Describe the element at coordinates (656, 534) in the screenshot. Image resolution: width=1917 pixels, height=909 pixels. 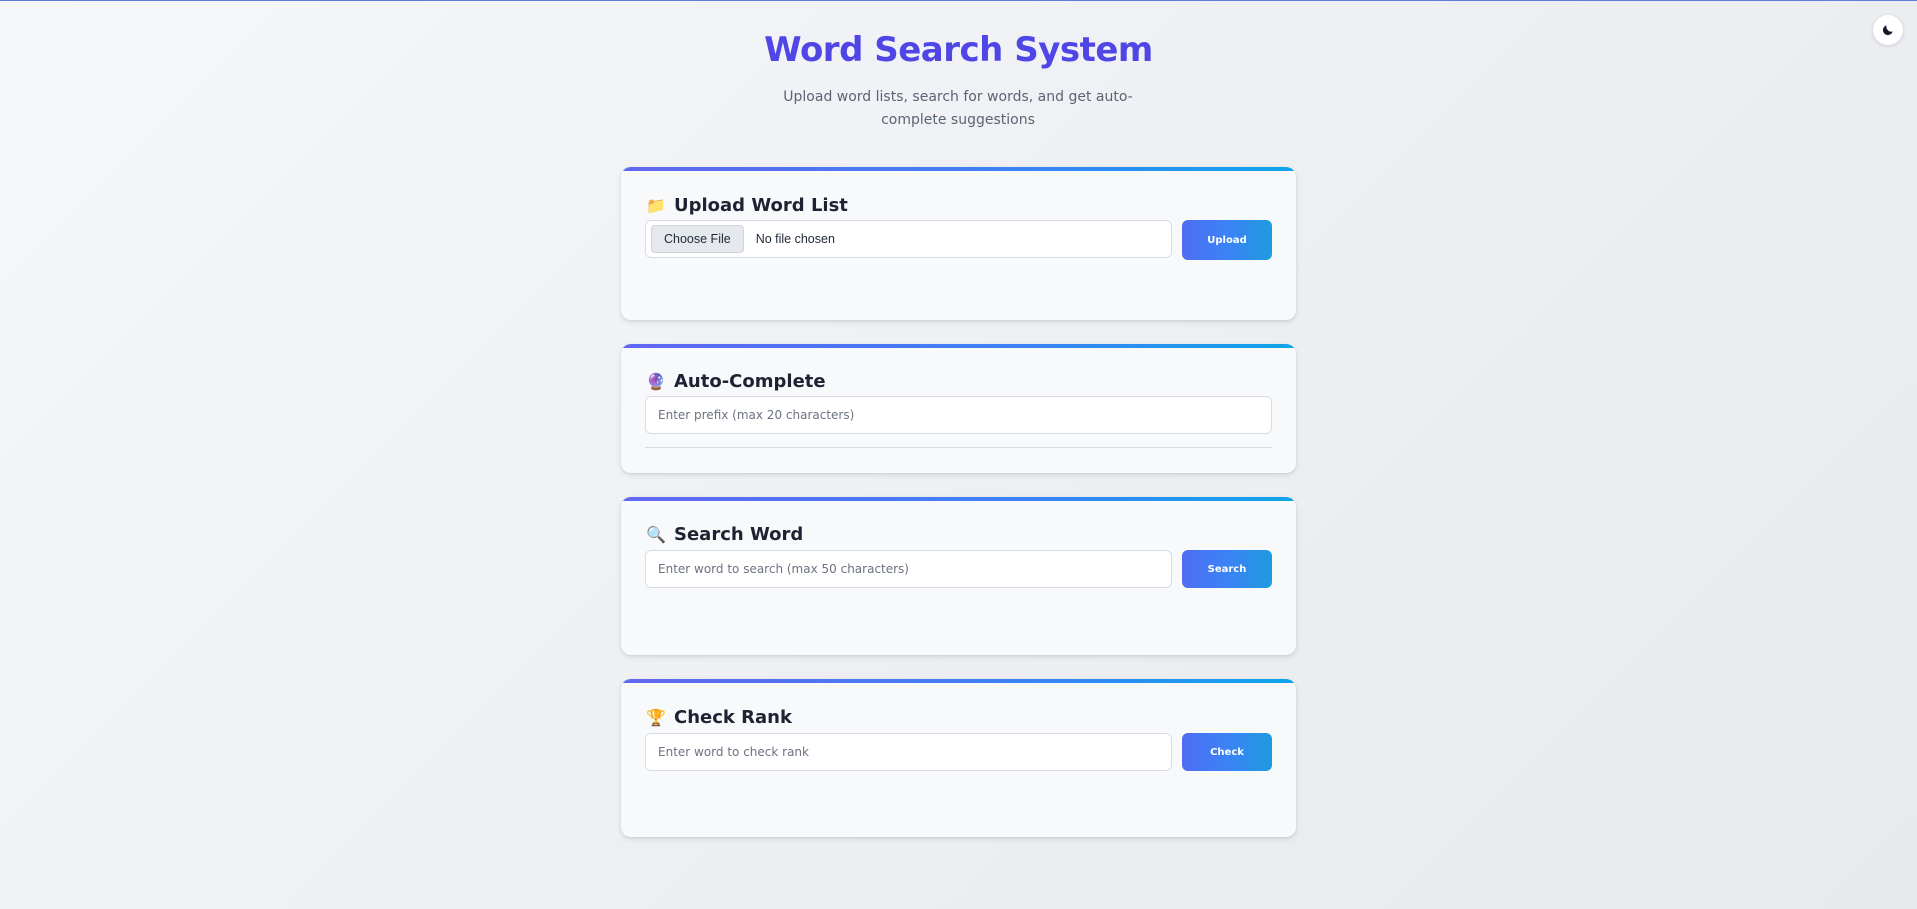
I see `magnifier-icon: 🔍` at that location.